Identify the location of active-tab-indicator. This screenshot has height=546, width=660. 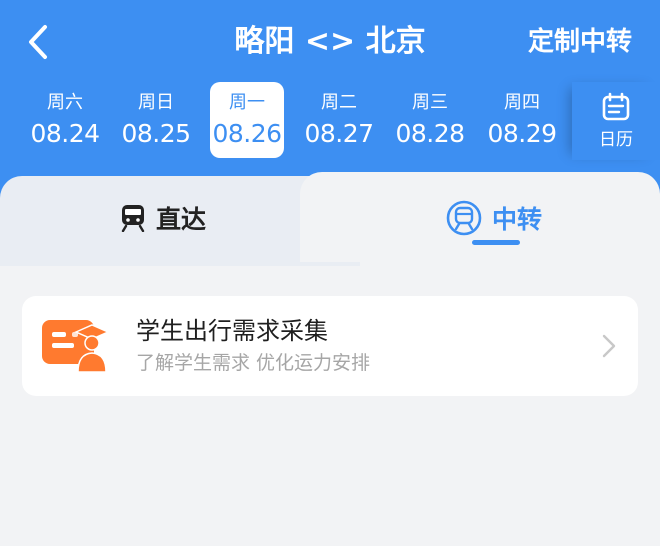
(496, 242).